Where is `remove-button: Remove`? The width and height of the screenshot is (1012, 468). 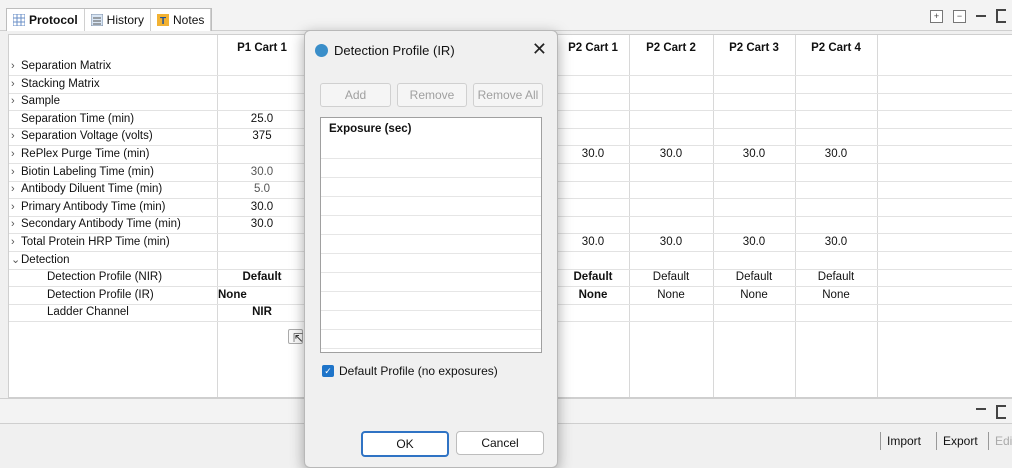 remove-button: Remove is located at coordinates (432, 95).